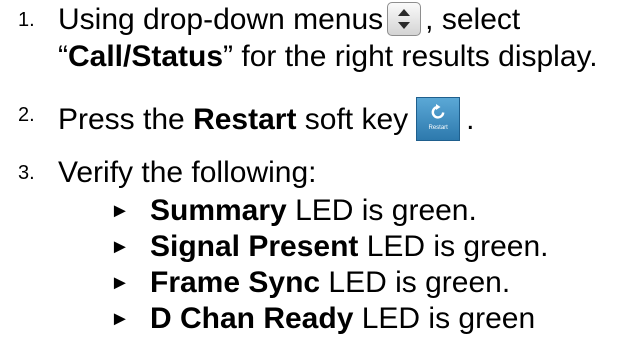 This screenshot has width=633, height=341. I want to click on step-1-number: 1., so click(26, 20).